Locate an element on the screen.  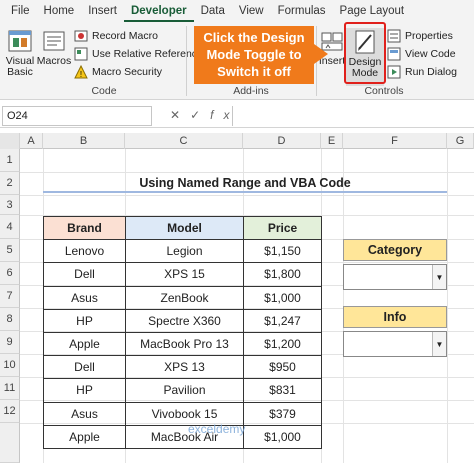
view-code-icon is located at coordinates (394, 54).